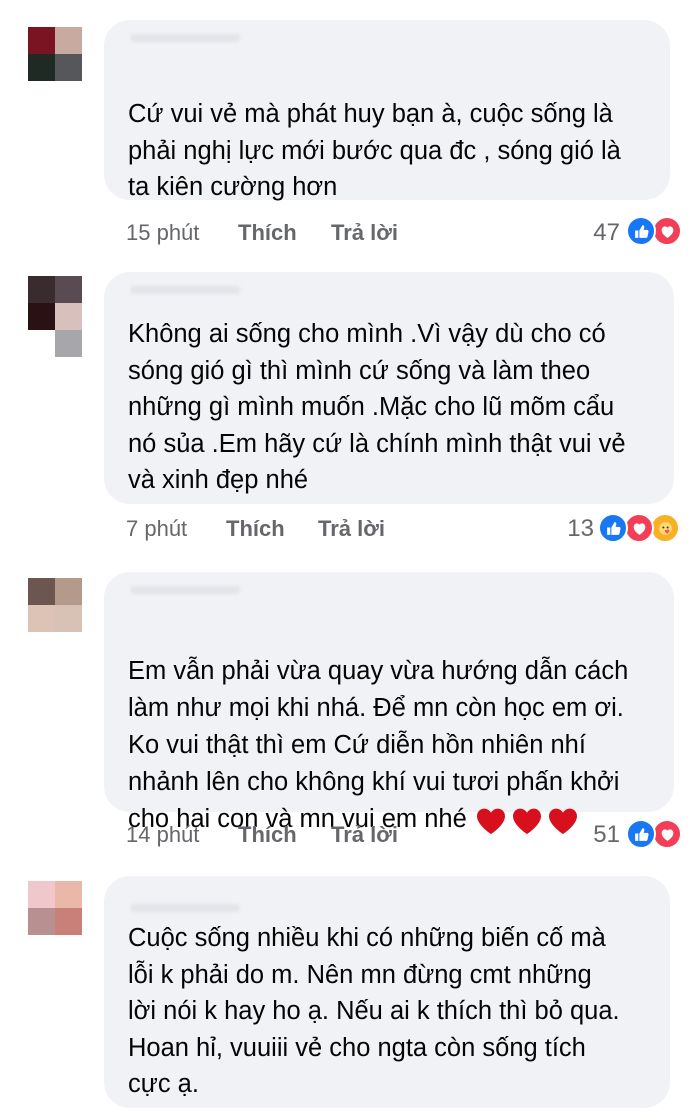 Image resolution: width=700 pixels, height=1120 pixels. I want to click on reaction-count: 47, so click(600, 233).